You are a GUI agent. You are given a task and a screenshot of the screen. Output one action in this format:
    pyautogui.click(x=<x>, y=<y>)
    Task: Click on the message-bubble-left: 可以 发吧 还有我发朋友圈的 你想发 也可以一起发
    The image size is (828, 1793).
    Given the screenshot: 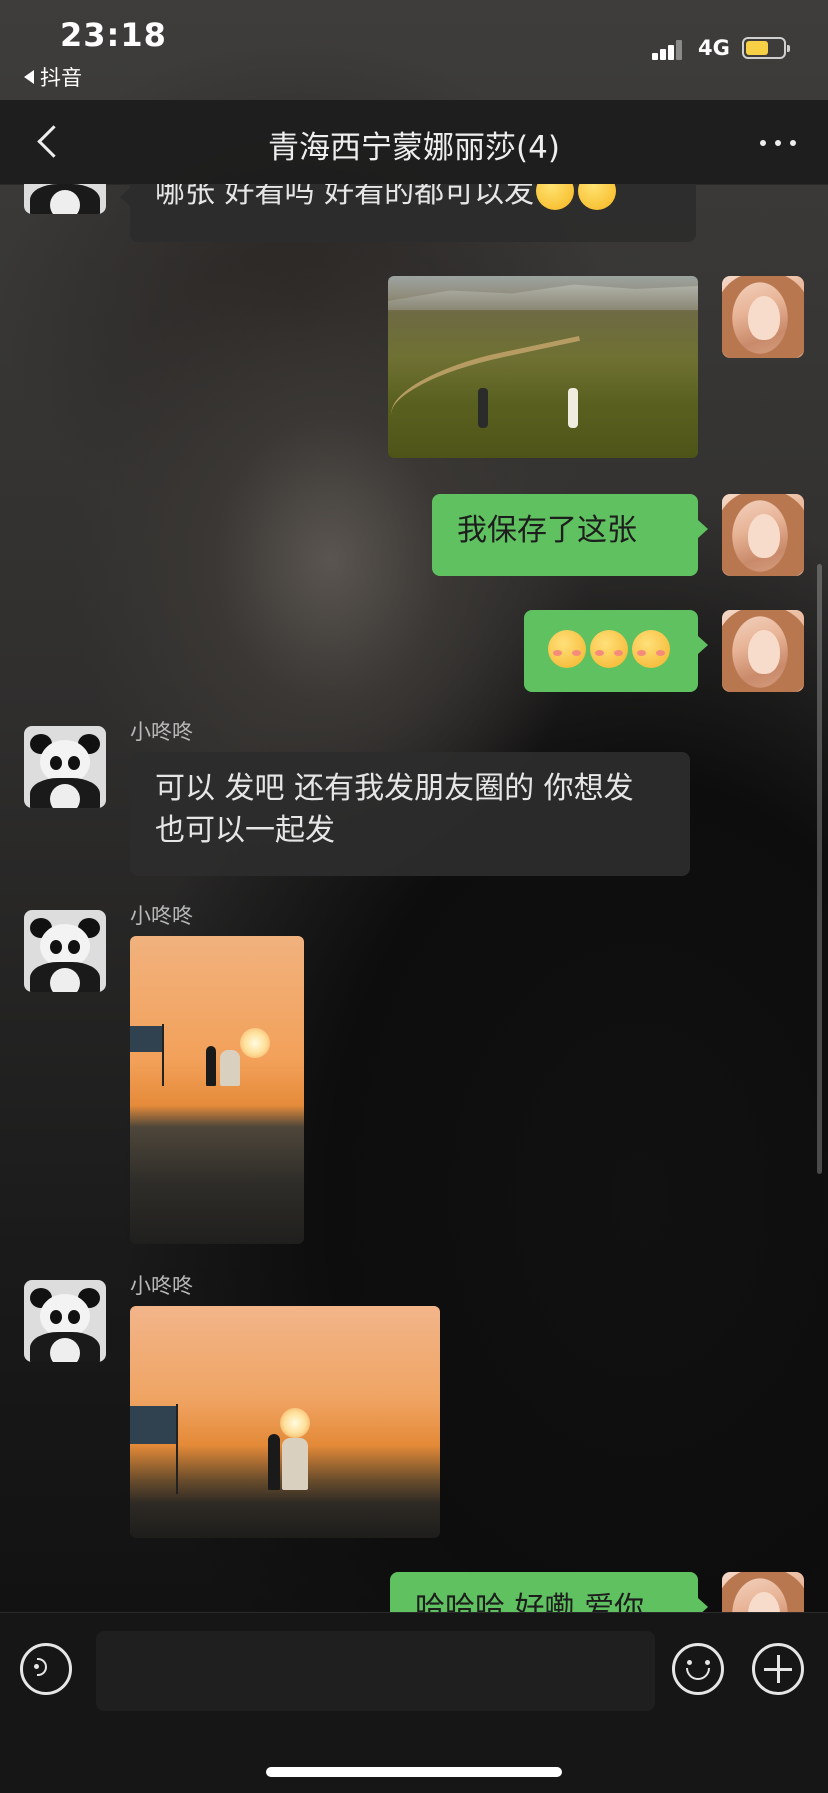 What is the action you would take?
    pyautogui.click(x=405, y=814)
    